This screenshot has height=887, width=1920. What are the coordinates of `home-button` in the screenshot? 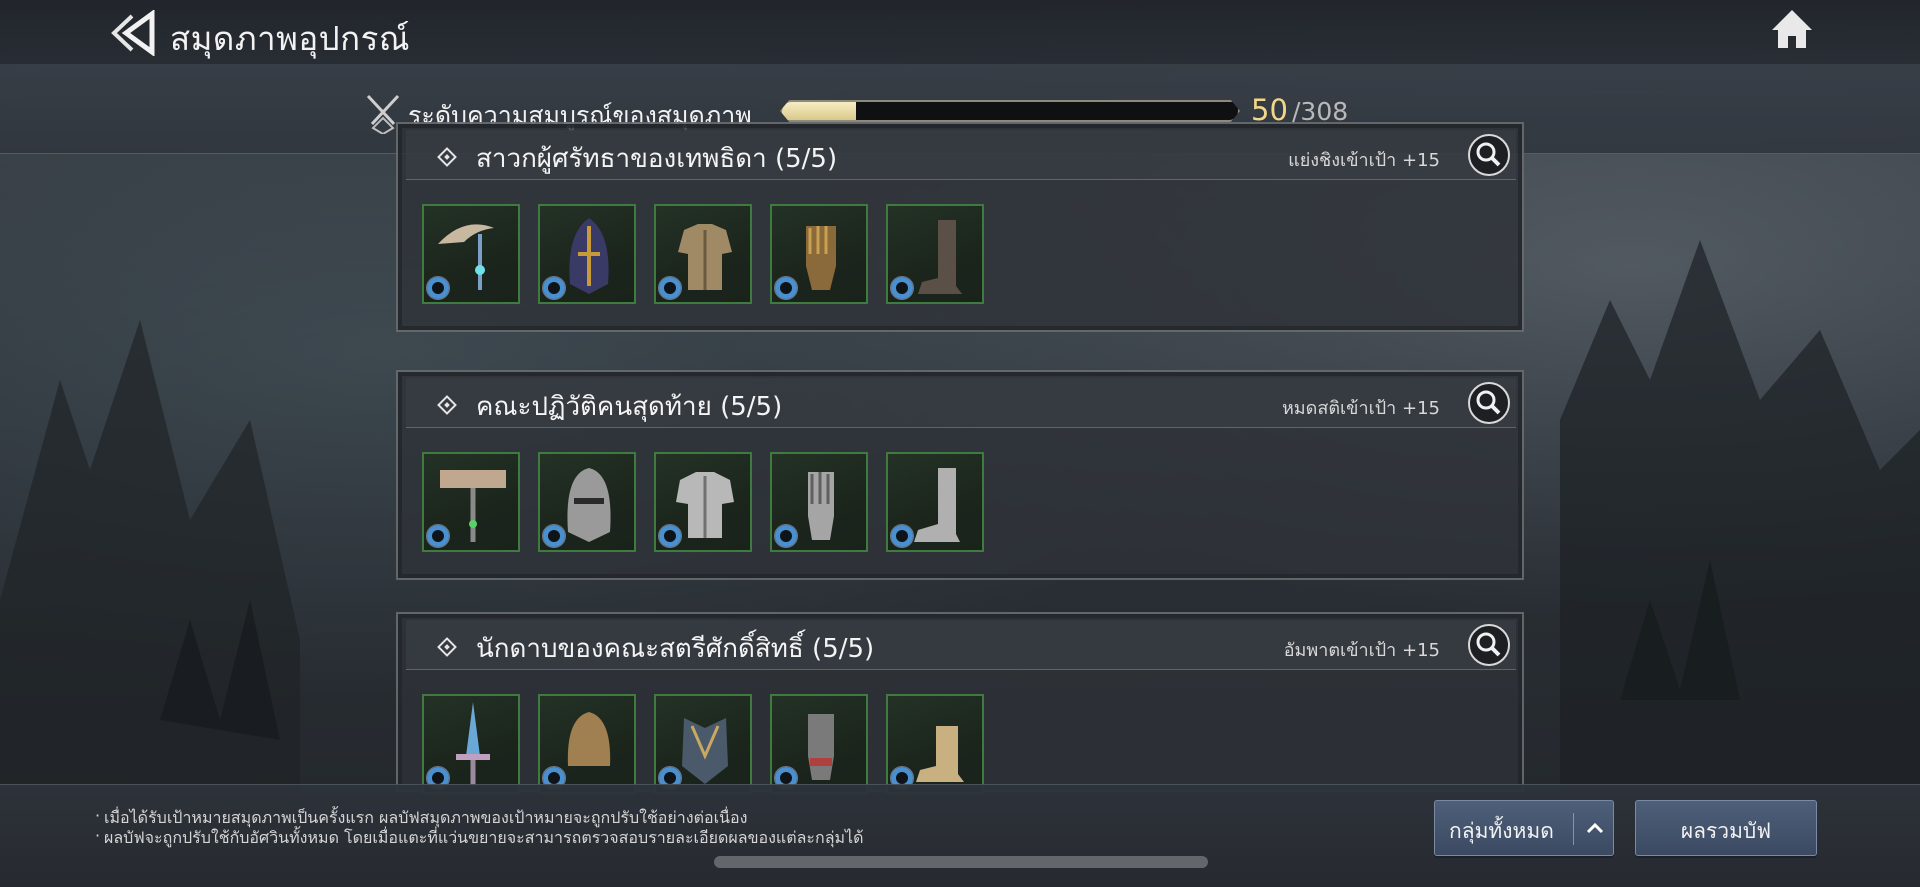 It's located at (1792, 30).